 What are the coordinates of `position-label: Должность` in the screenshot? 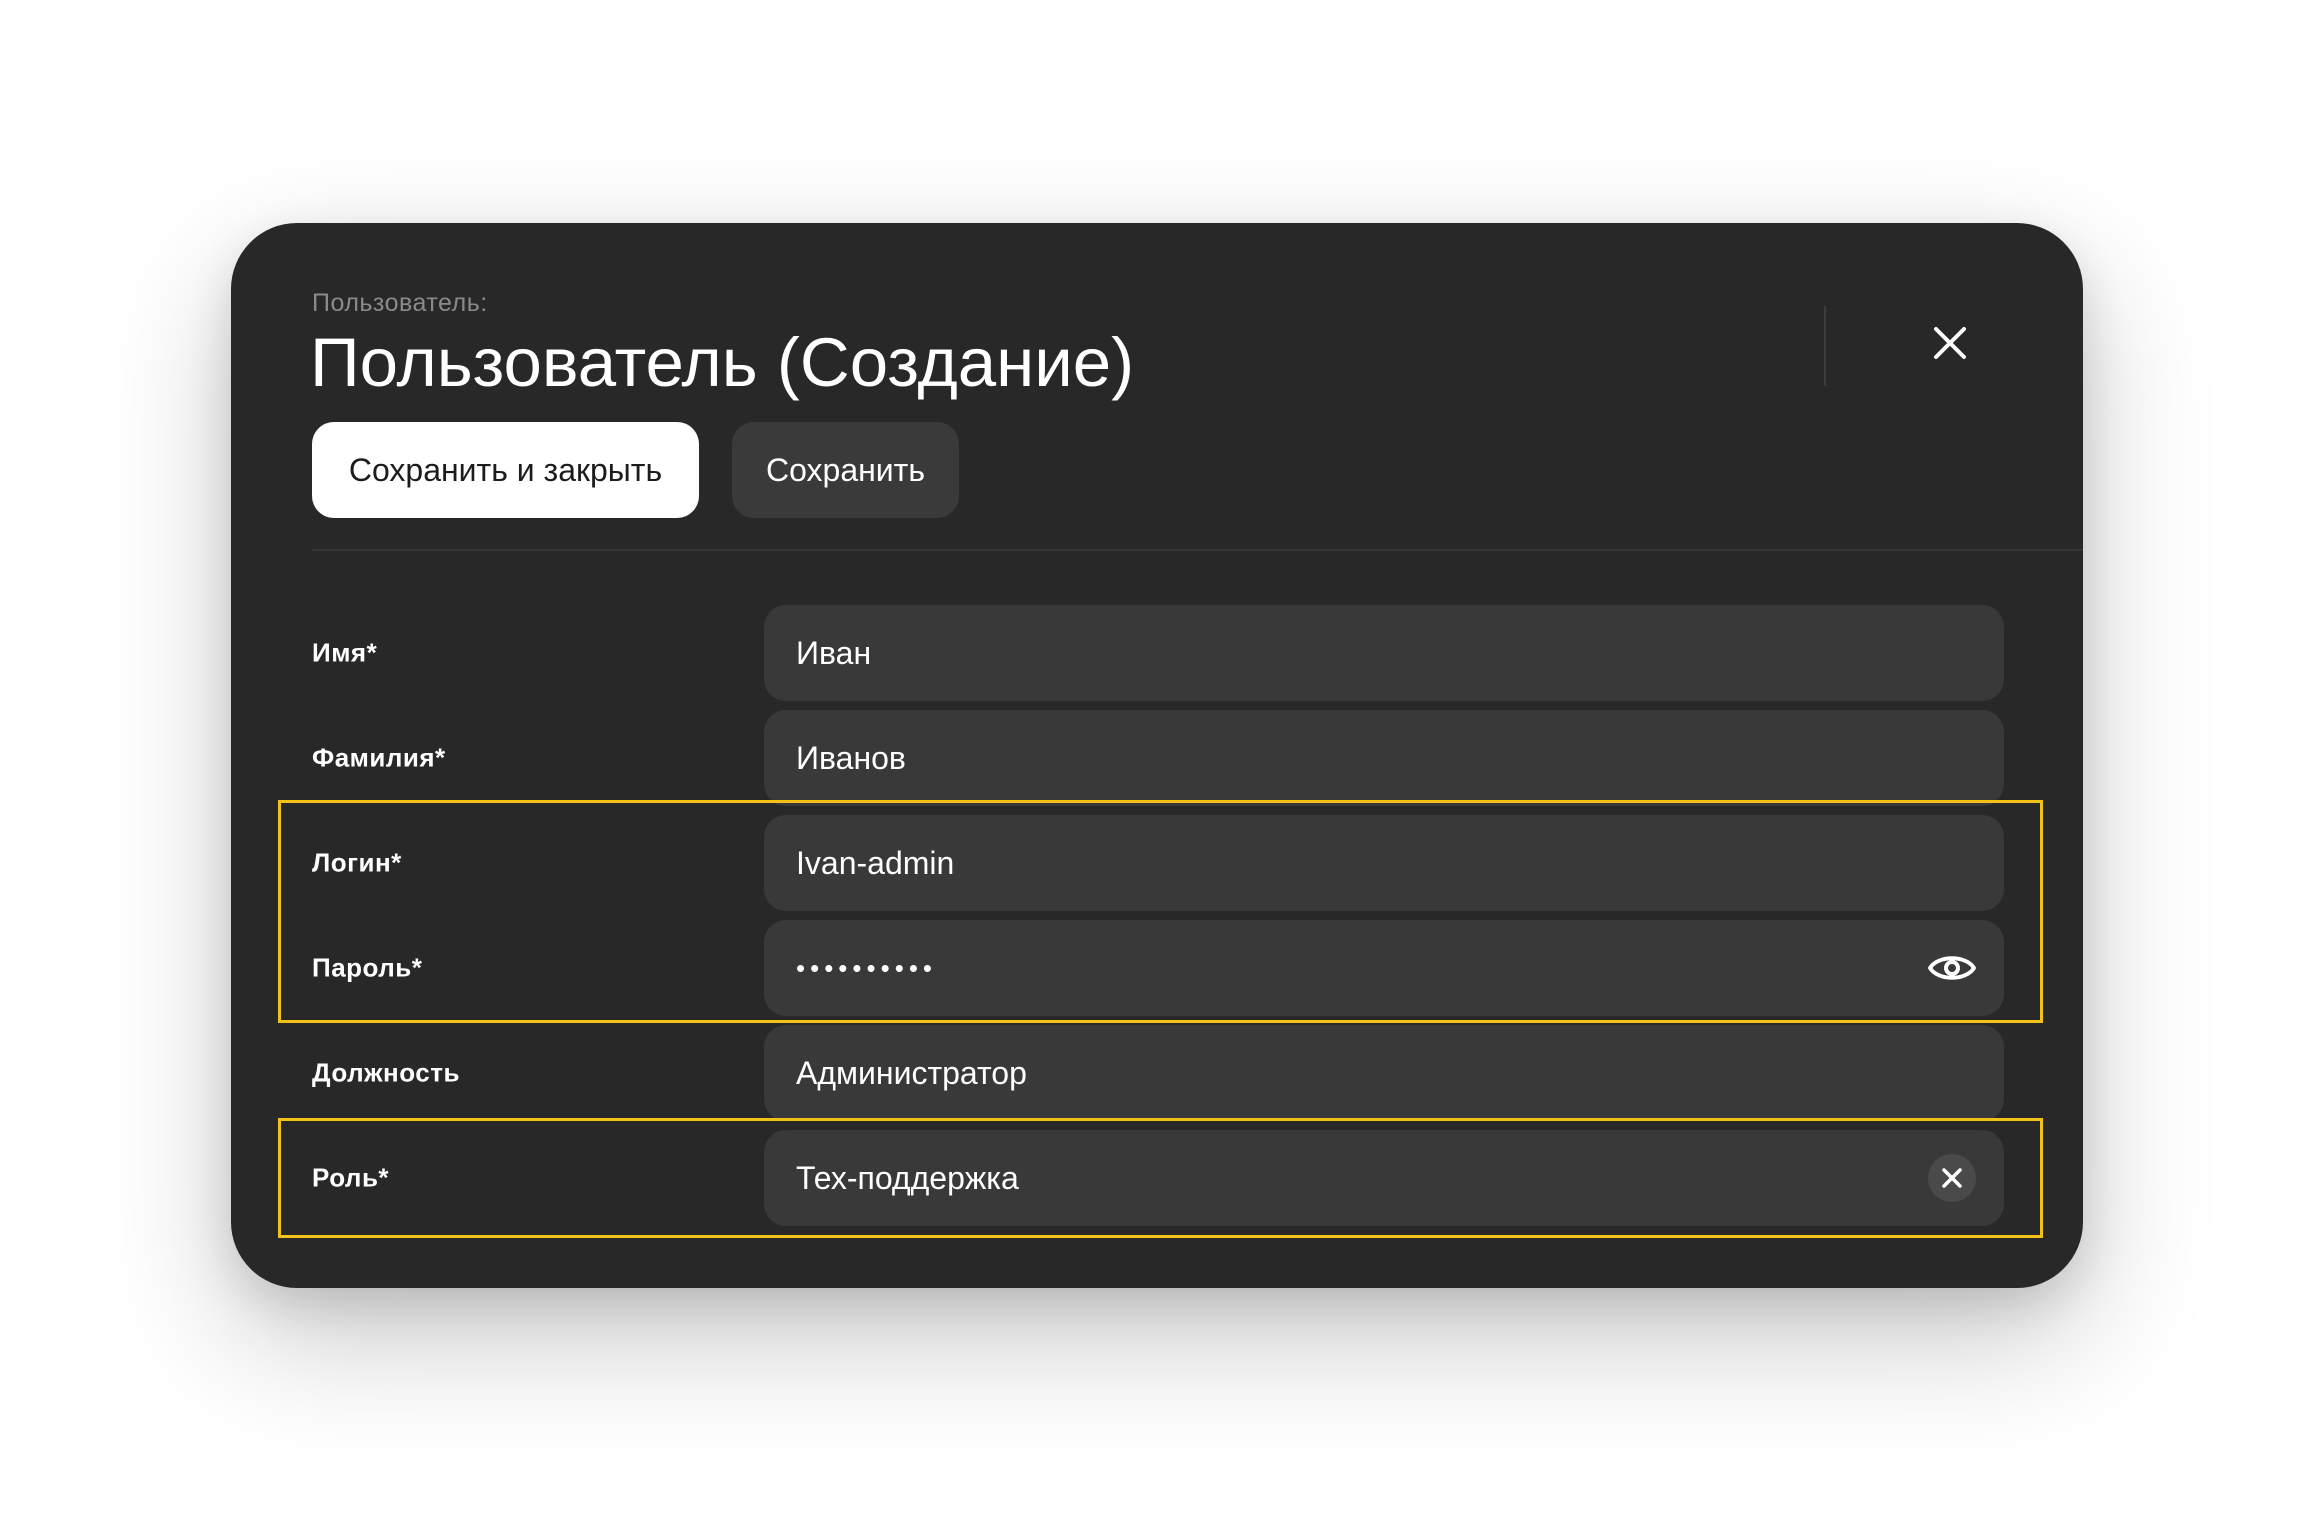 It's located at (386, 1072).